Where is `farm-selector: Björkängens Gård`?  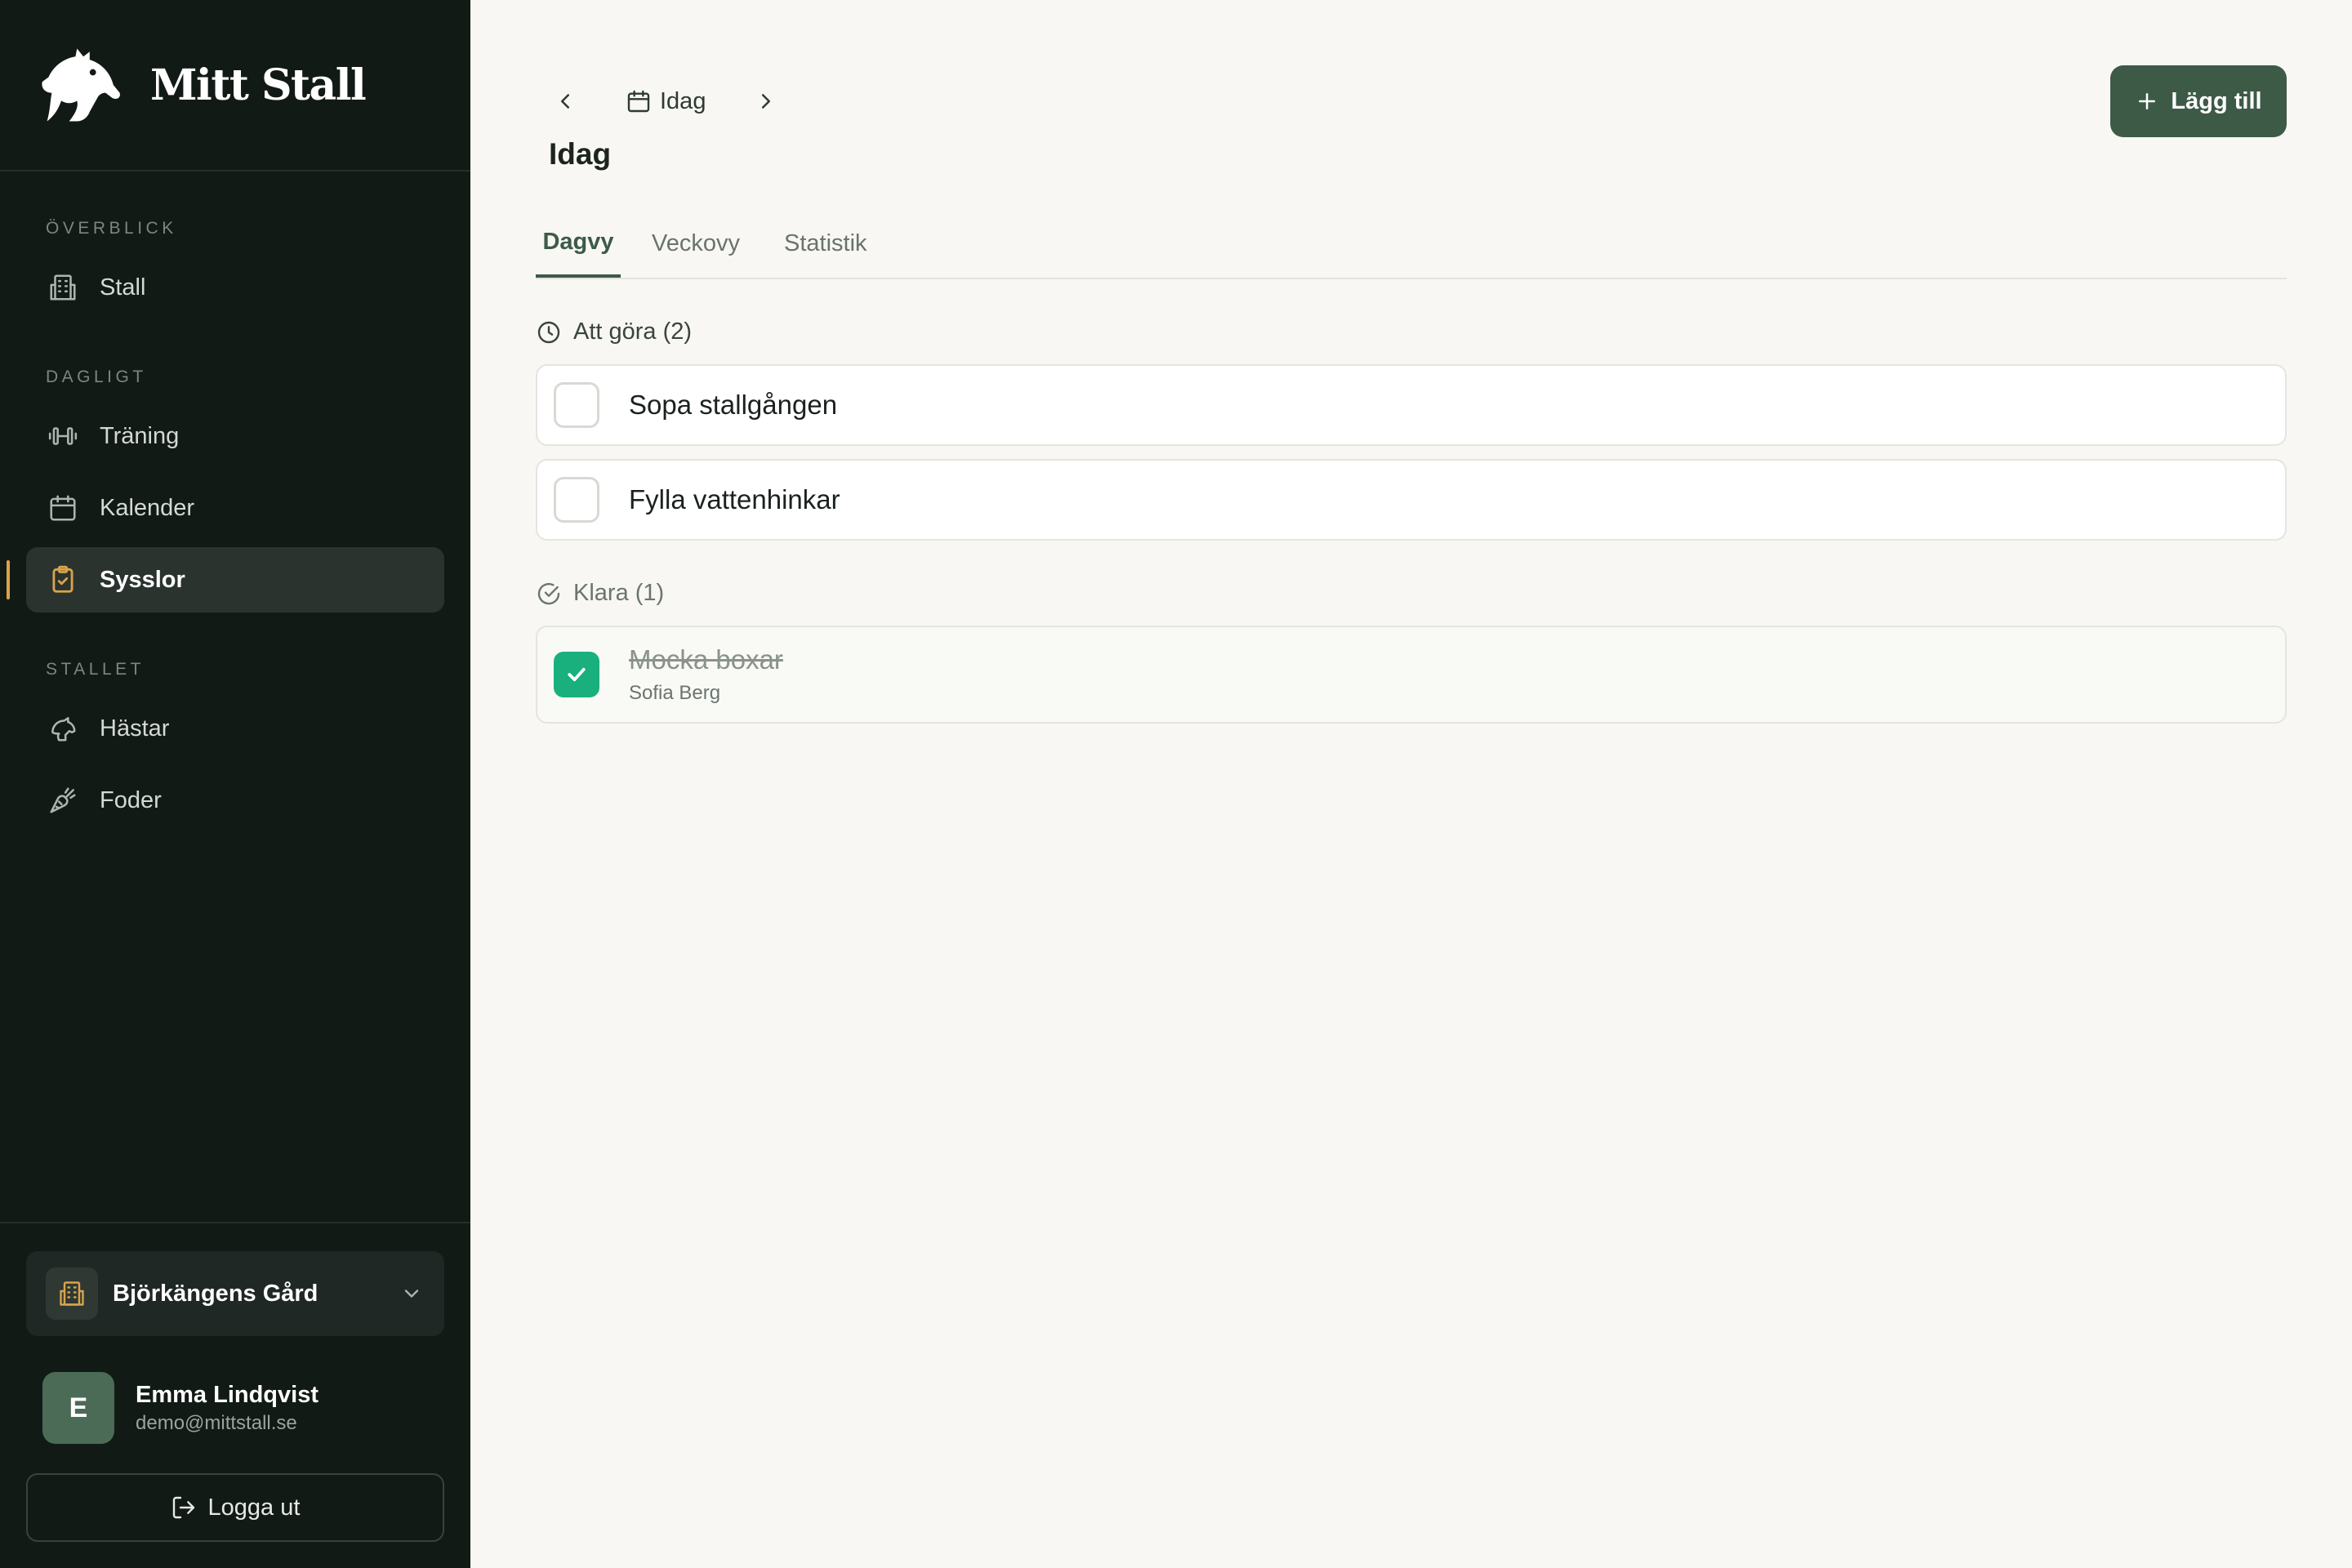 farm-selector: Björkängens Gård is located at coordinates (235, 1293).